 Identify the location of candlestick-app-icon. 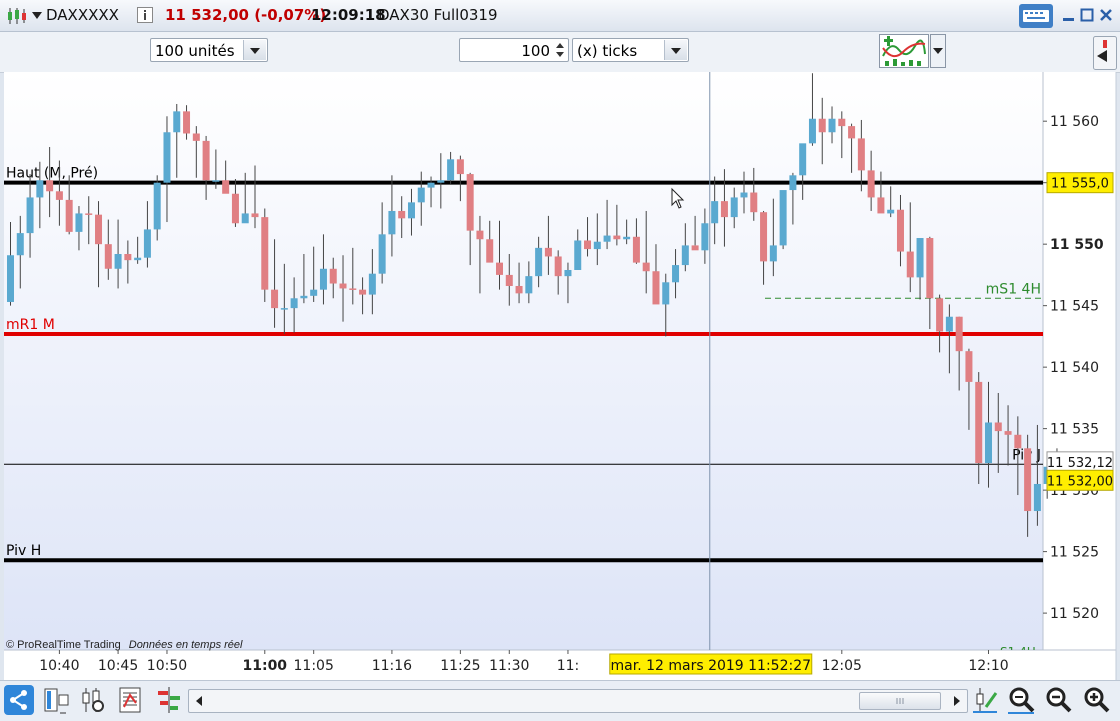
(17, 16).